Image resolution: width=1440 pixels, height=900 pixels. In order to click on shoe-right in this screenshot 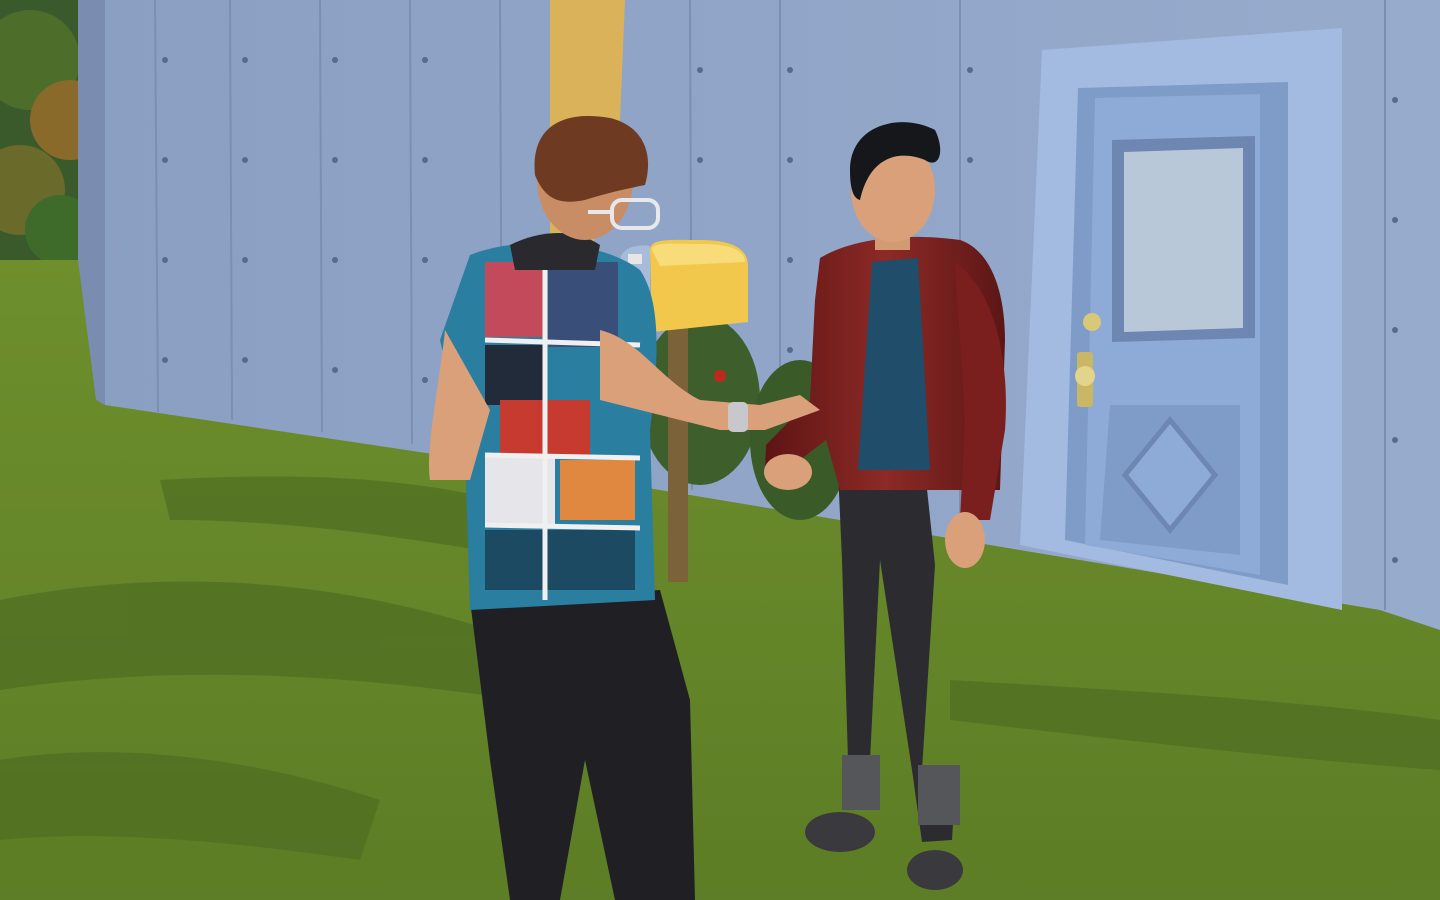, I will do `click(935, 870)`.